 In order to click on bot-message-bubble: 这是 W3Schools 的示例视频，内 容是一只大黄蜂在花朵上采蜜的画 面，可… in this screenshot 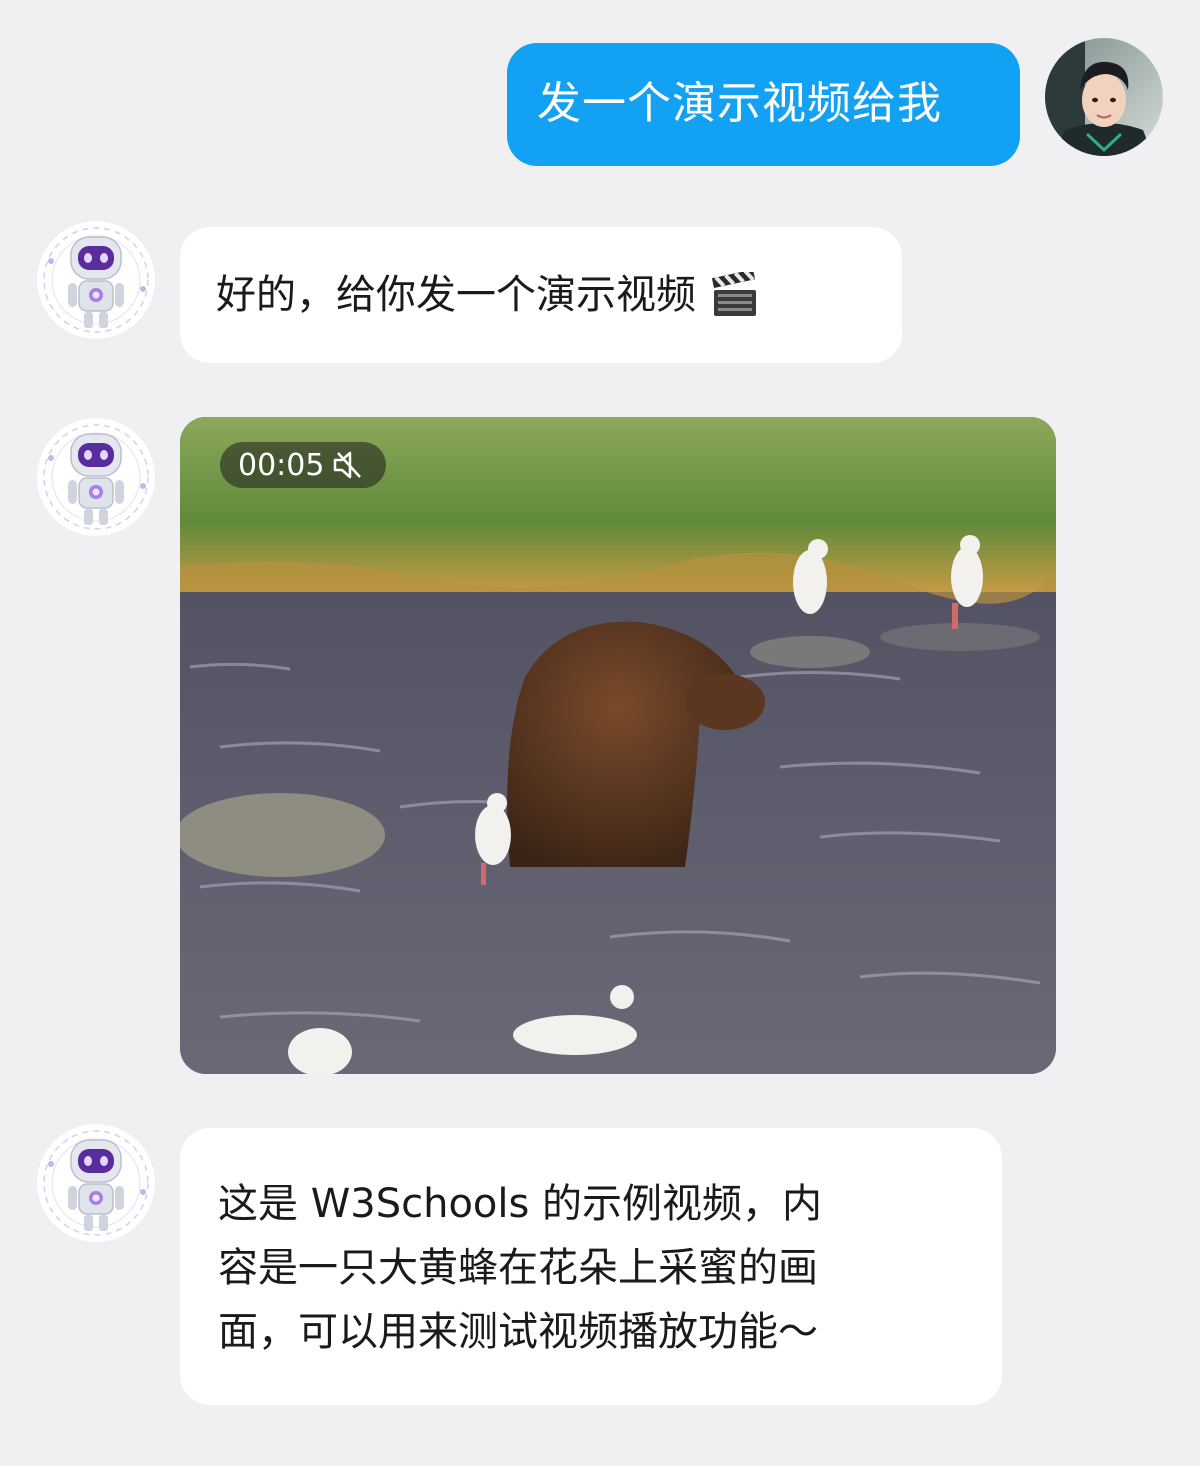, I will do `click(591, 1266)`.